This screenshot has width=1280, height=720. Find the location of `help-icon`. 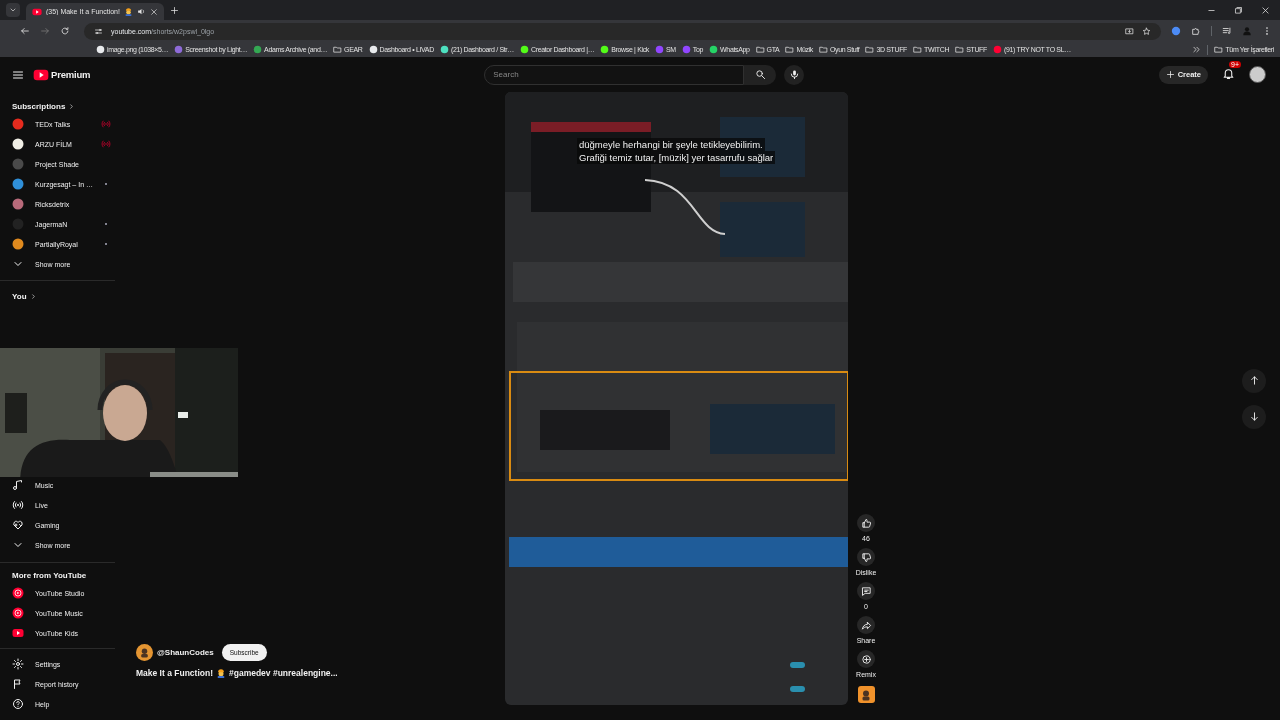

help-icon is located at coordinates (18, 704).